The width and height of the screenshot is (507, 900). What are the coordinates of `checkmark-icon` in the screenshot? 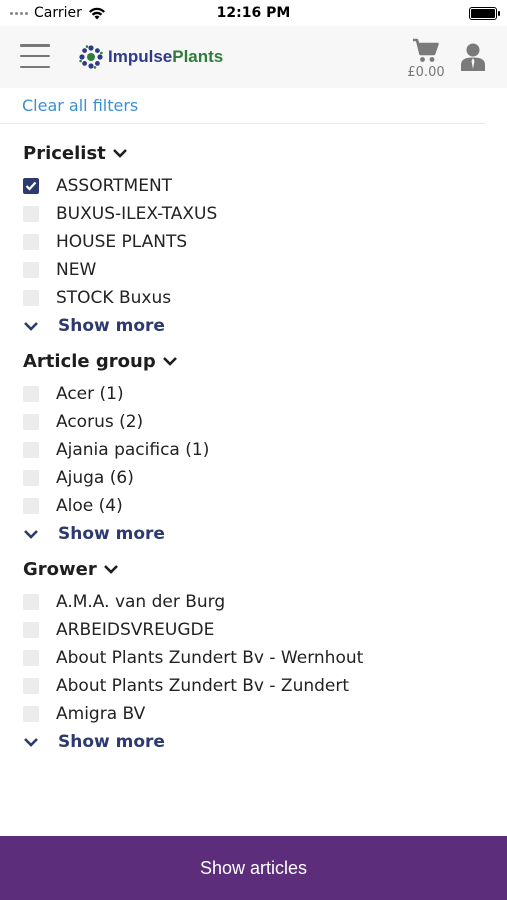 It's located at (31, 186).